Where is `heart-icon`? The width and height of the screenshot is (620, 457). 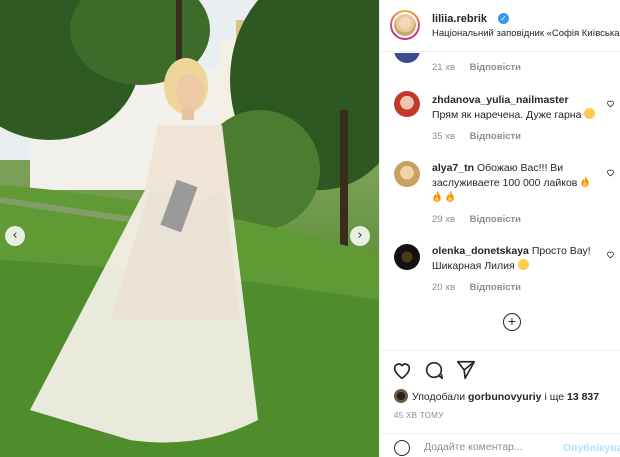 heart-icon is located at coordinates (402, 370).